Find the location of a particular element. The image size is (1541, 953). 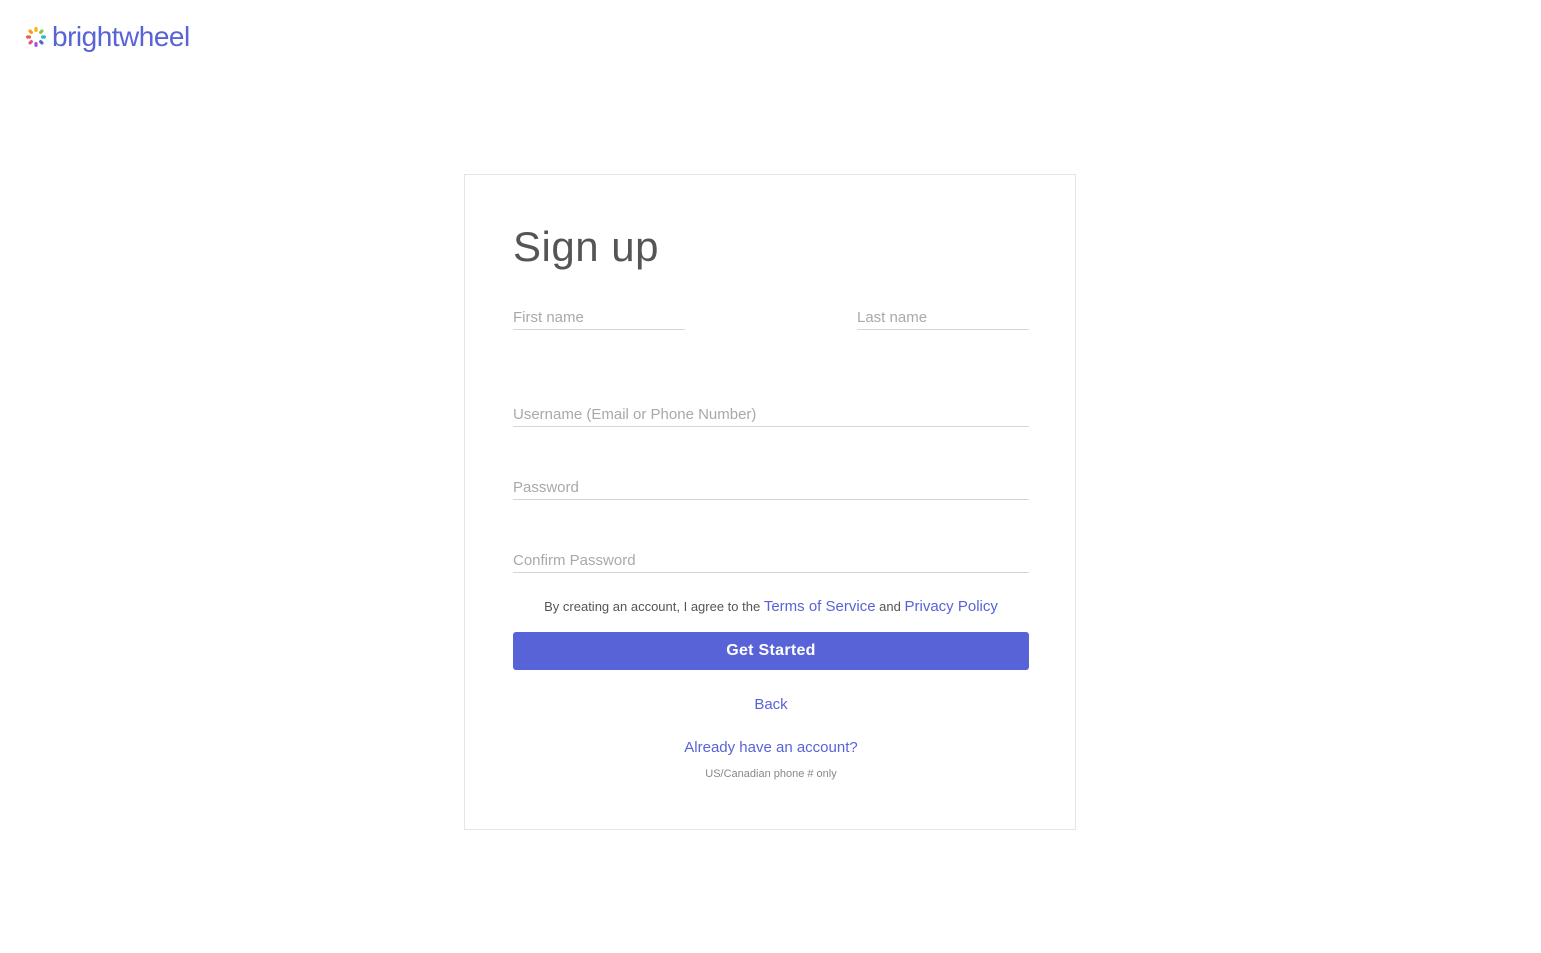

password-field is located at coordinates (771, 487).